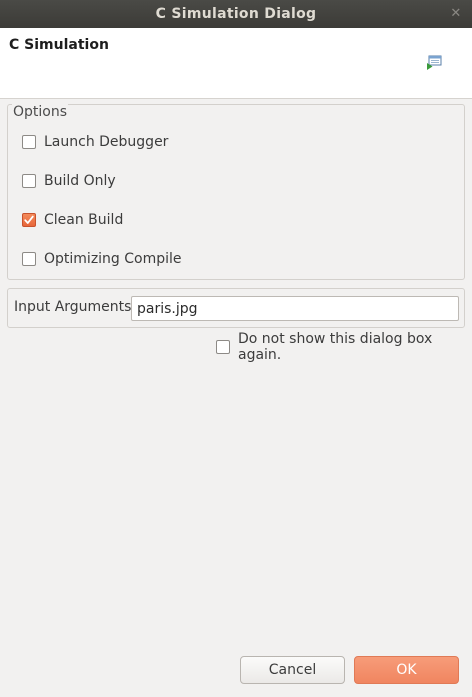 The width and height of the screenshot is (472, 697). I want to click on input-arguments-label: Input Arguments, so click(73, 307).